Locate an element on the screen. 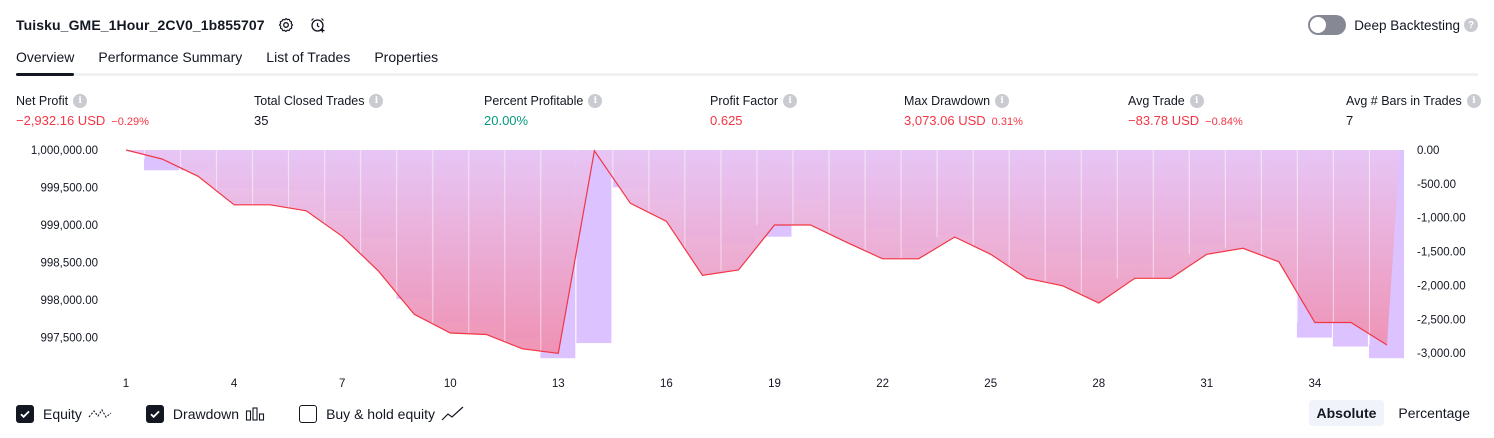 This screenshot has width=1494, height=438. metric-label: Max Drawdown is located at coordinates (947, 101).